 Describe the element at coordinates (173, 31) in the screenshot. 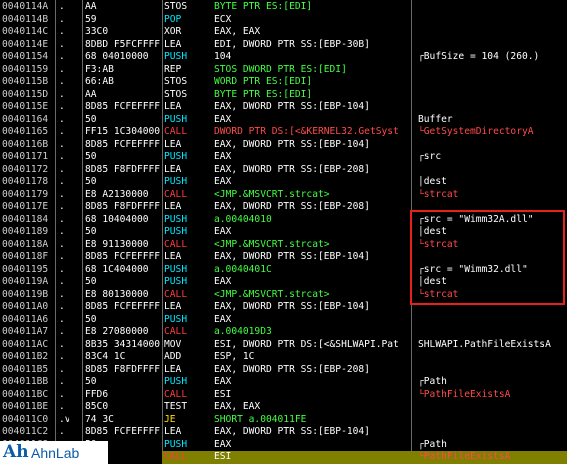

I see `instruction-mnemonic: XOR` at that location.